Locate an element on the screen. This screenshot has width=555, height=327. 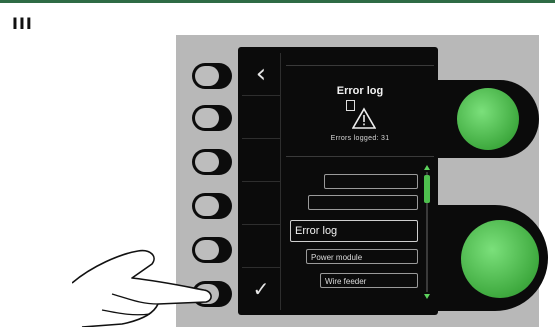
scroll-down-icon is located at coordinates (427, 296).